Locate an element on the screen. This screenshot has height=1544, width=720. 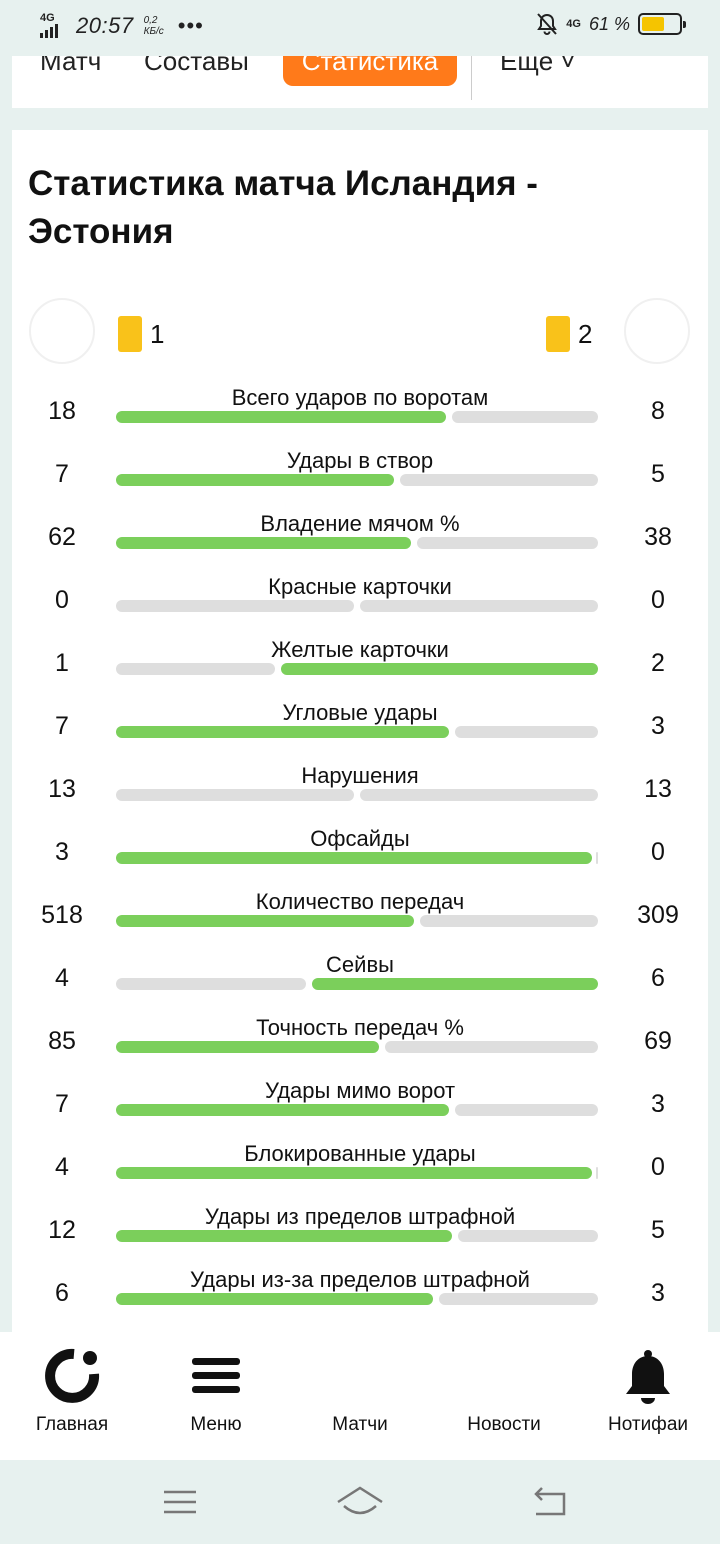
stat-away-value: 69 is located at coordinates (658, 1041).